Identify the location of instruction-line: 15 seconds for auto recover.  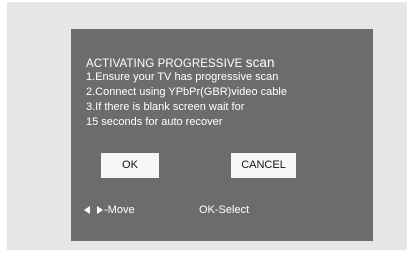
(154, 122).